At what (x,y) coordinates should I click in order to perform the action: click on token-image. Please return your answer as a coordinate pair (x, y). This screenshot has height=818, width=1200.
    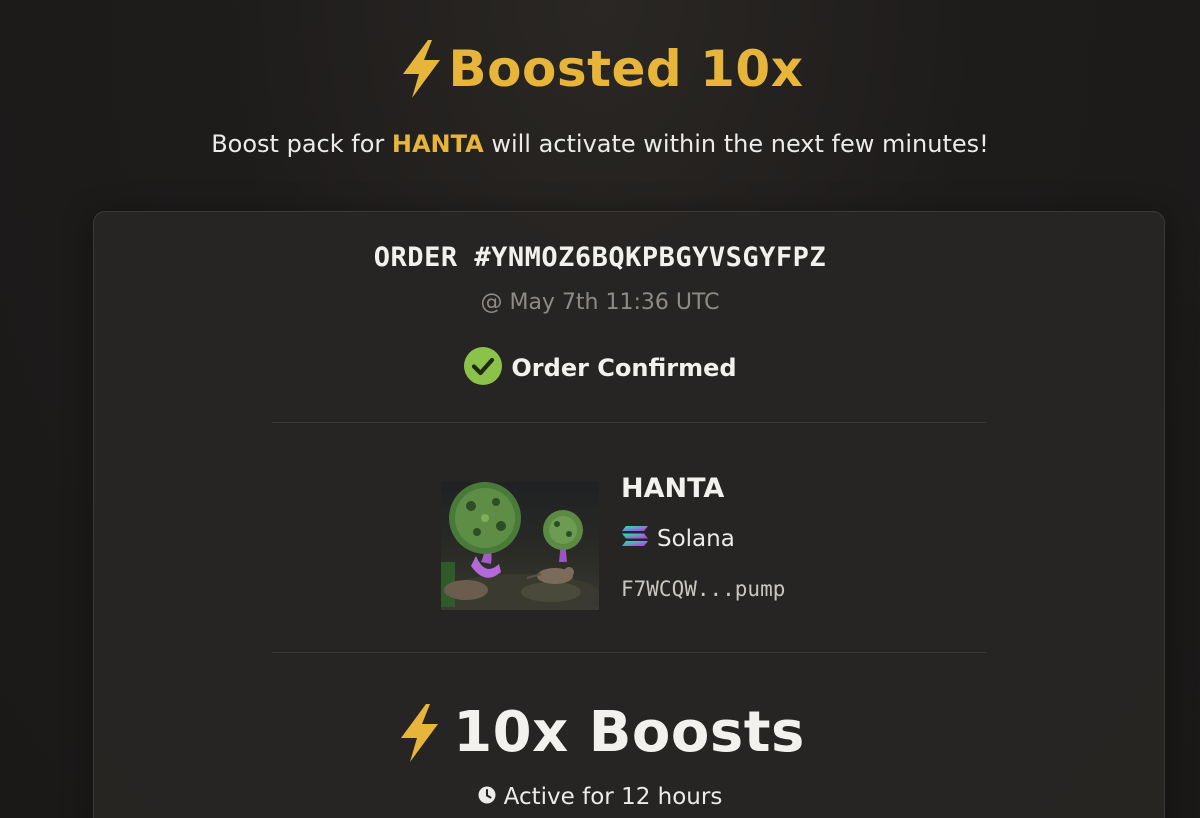
    Looking at the image, I should click on (520, 546).